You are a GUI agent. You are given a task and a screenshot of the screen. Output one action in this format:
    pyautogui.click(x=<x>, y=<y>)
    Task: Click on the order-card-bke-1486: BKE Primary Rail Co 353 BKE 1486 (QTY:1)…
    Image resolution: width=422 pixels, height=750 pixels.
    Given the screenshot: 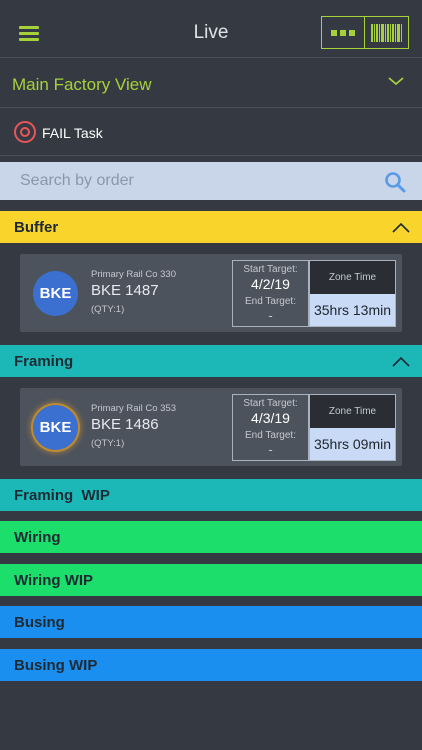 What is the action you would take?
    pyautogui.click(x=211, y=427)
    